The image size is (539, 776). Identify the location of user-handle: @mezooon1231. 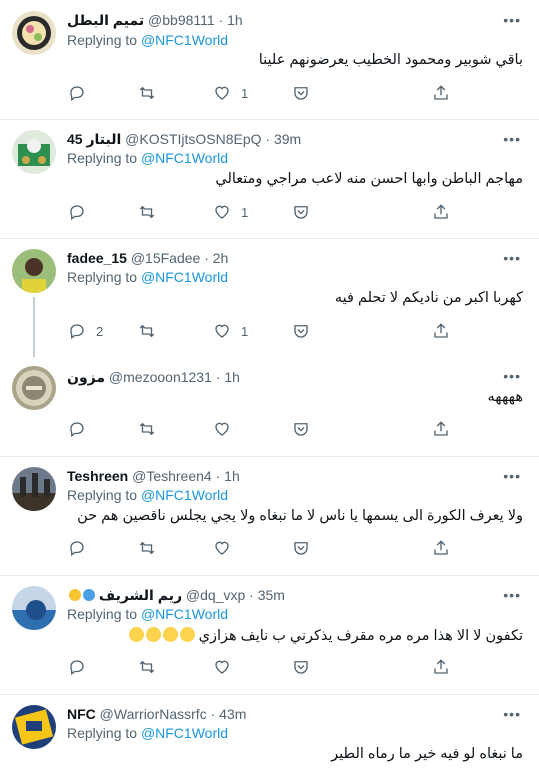
(160, 377).